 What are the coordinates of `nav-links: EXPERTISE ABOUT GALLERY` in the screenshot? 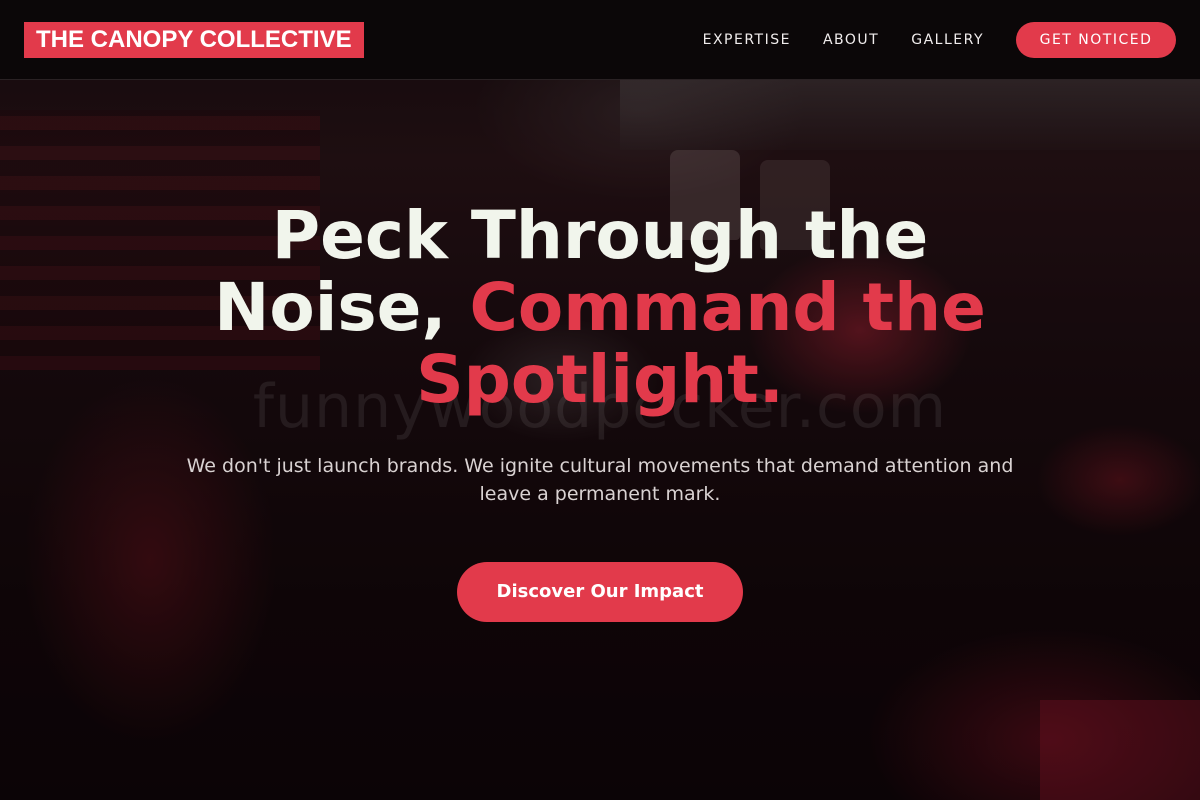 It's located at (843, 40).